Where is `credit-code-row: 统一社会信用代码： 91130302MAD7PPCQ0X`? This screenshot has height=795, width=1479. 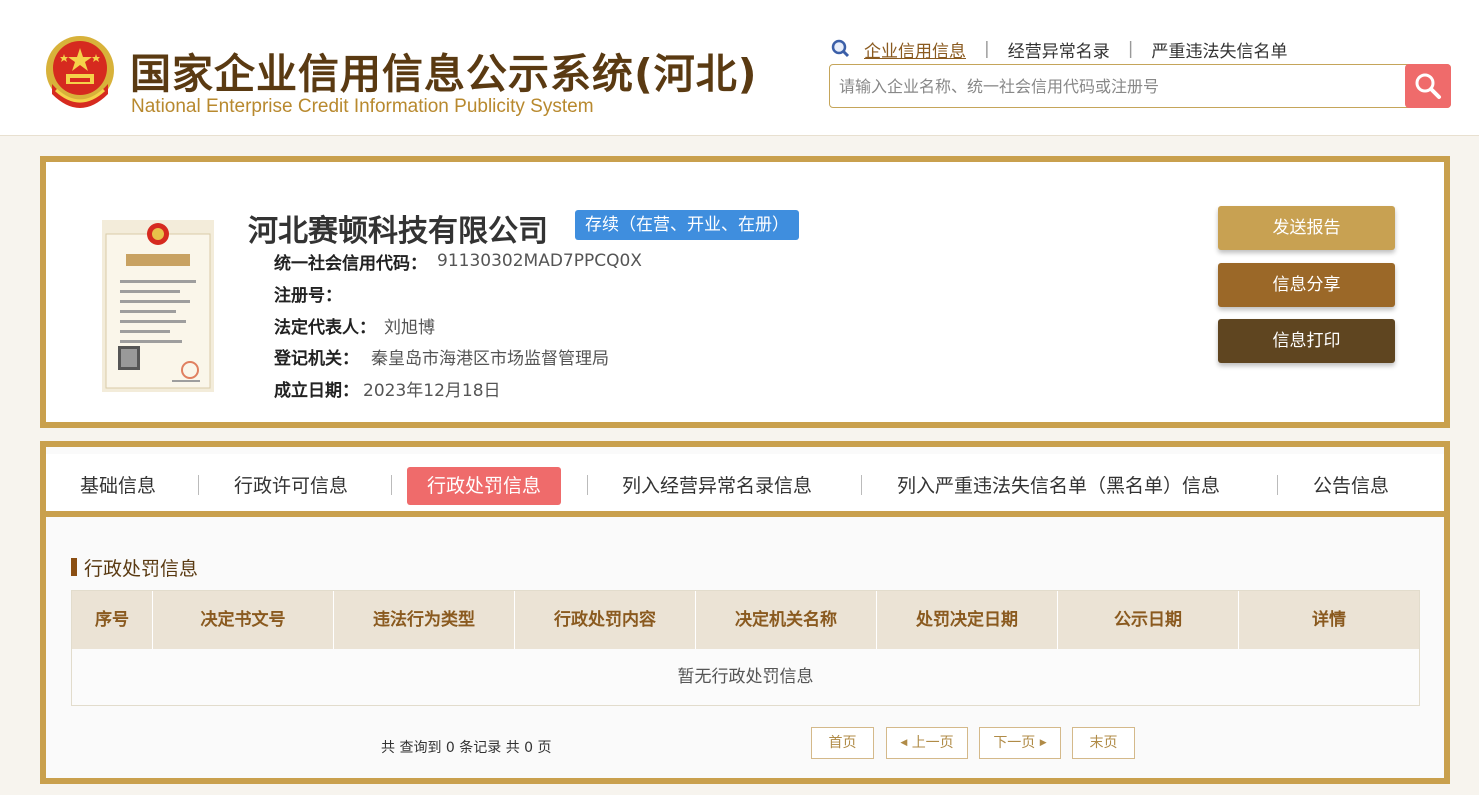
credit-code-row: 统一社会信用代码： 91130302MAD7PPCQ0X is located at coordinates (458, 261).